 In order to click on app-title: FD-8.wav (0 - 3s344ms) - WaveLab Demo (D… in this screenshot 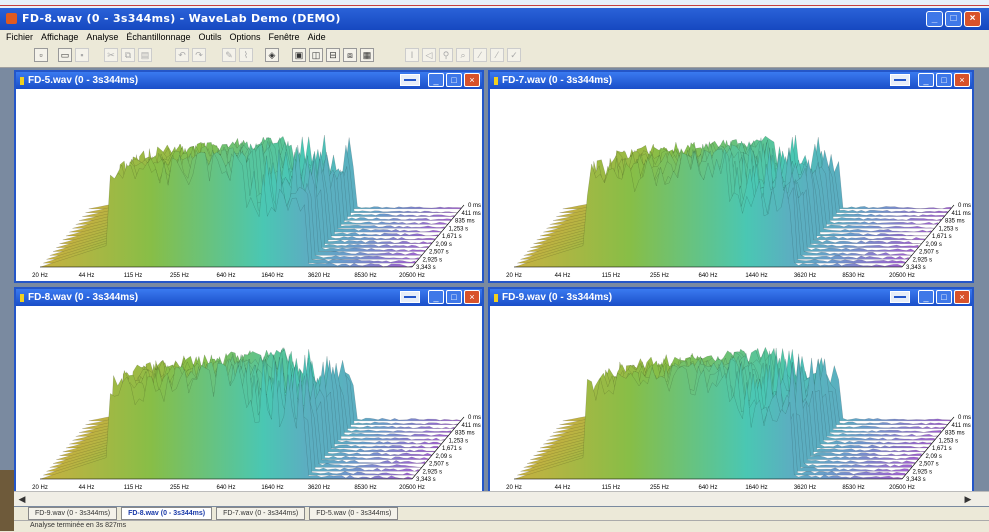, I will do `click(181, 18)`.